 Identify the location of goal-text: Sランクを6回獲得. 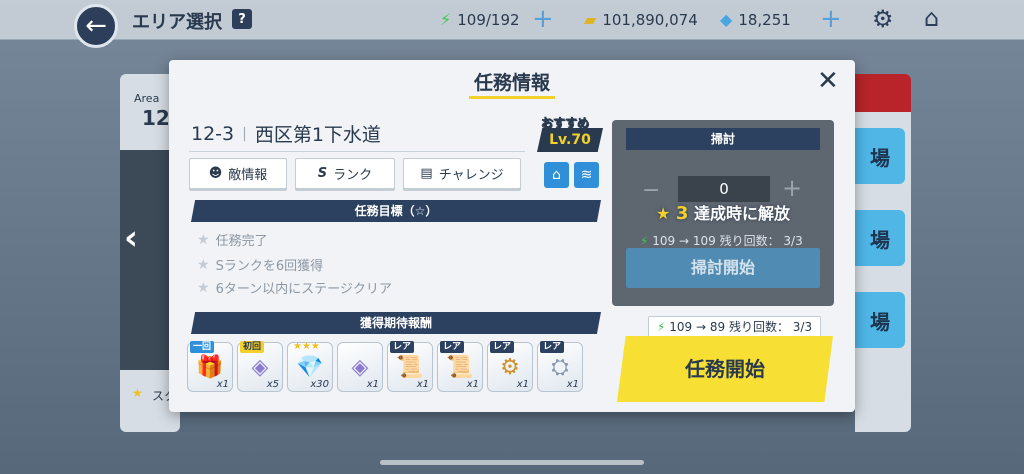
(269, 266).